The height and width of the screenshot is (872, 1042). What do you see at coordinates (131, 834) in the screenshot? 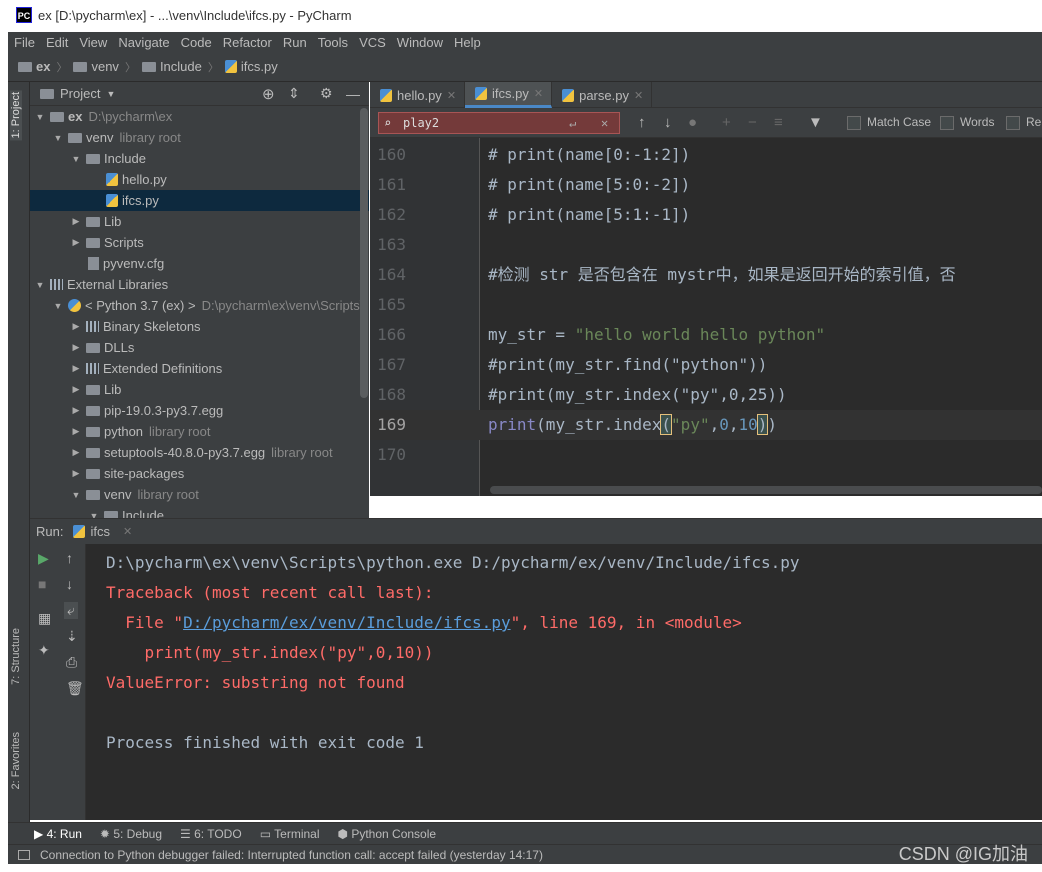
I see `tab-debug: ✹ 5: Debug` at bounding box center [131, 834].